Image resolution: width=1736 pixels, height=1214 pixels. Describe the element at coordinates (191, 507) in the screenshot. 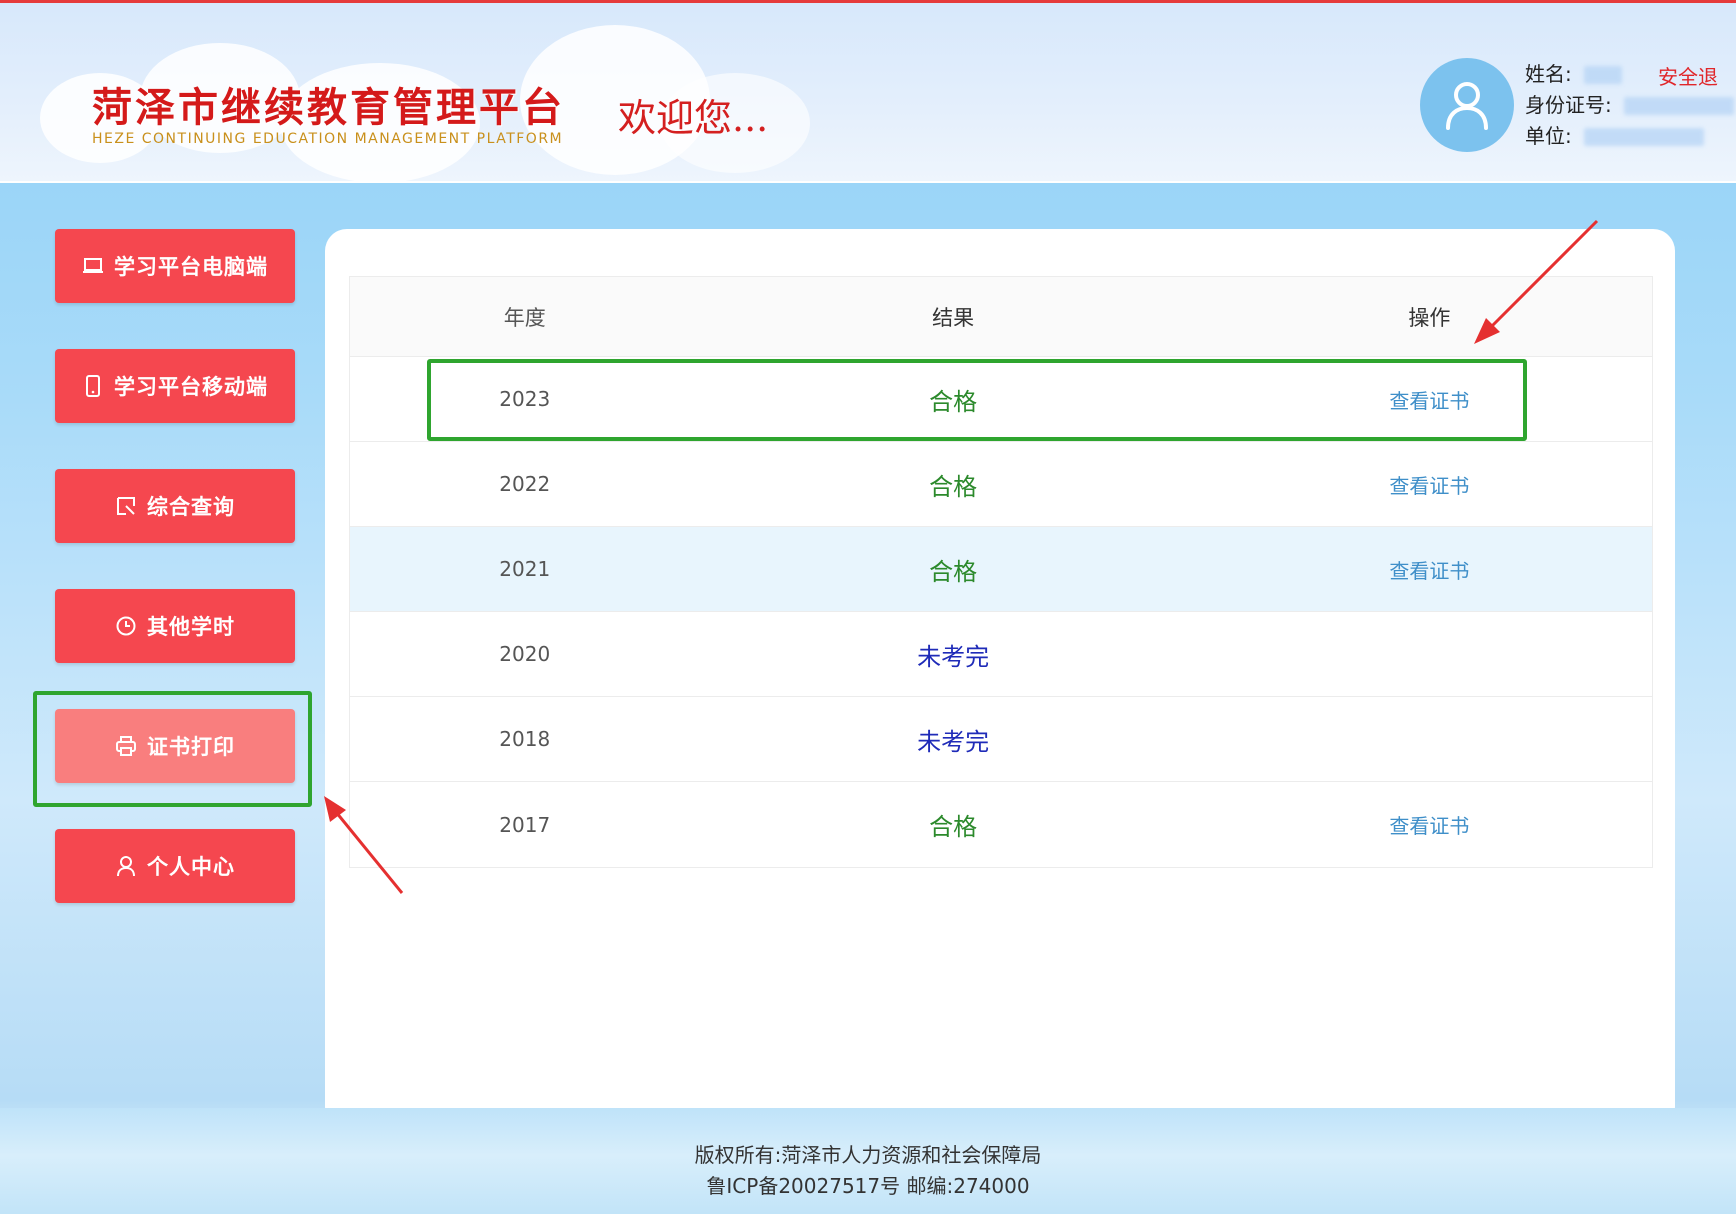

I see `sidebar-item-label: 综合查询` at that location.